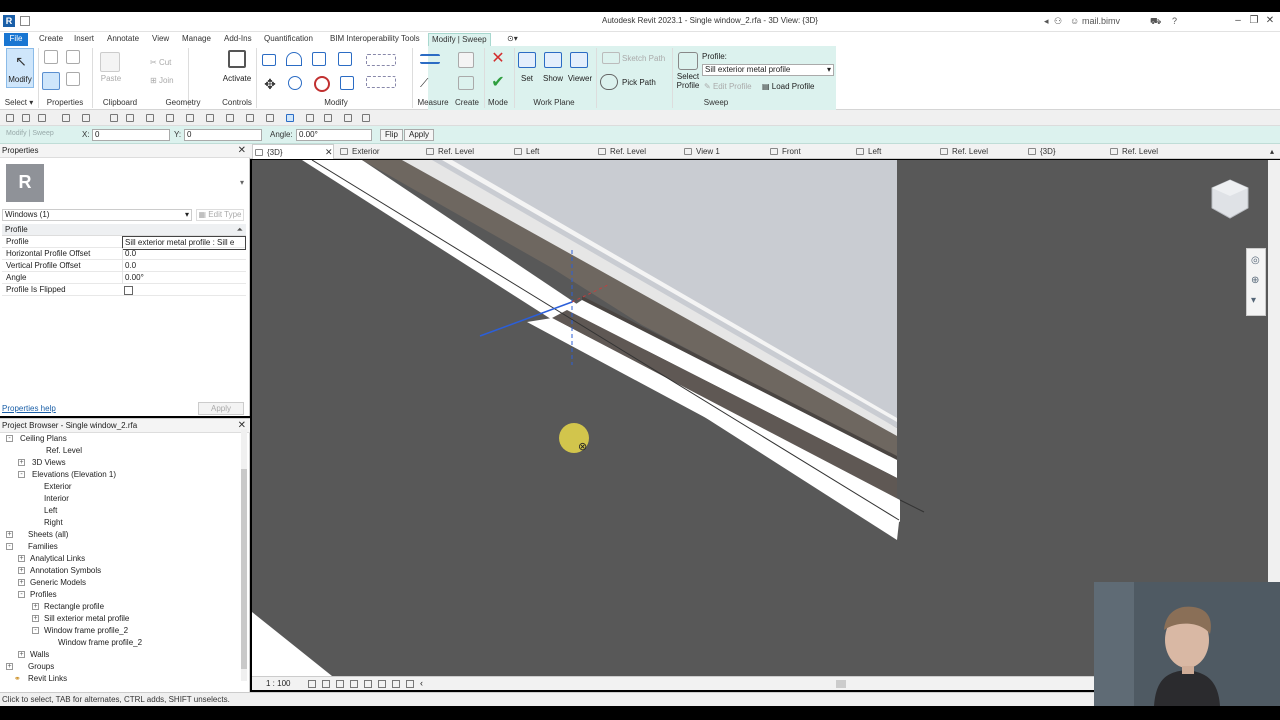 The image size is (1280, 720). I want to click on tree-item: - Elevations (Elevation 1), so click(67, 475).